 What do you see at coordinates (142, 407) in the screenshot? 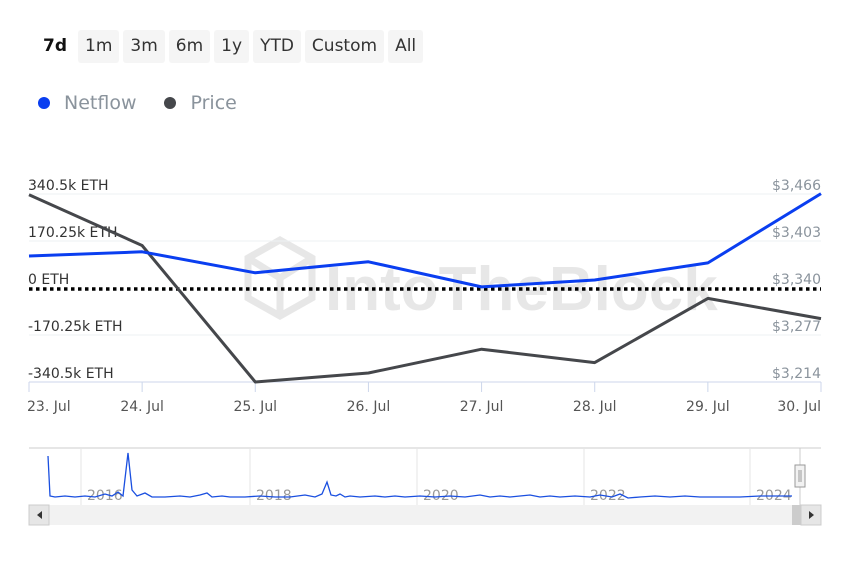
I see `x-tick-label: 24. Jul` at bounding box center [142, 407].